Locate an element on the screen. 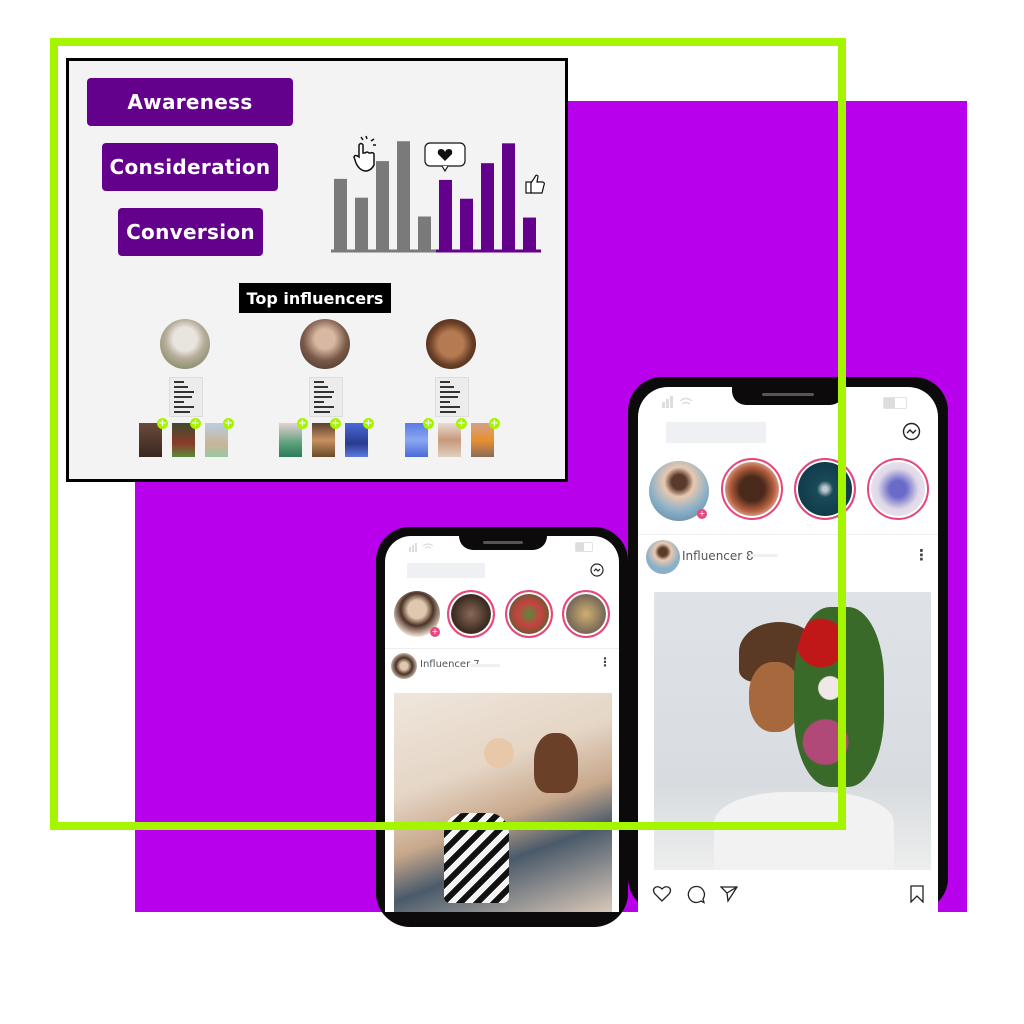 The width and height of the screenshot is (1024, 1024). save-icon is located at coordinates (917, 894).